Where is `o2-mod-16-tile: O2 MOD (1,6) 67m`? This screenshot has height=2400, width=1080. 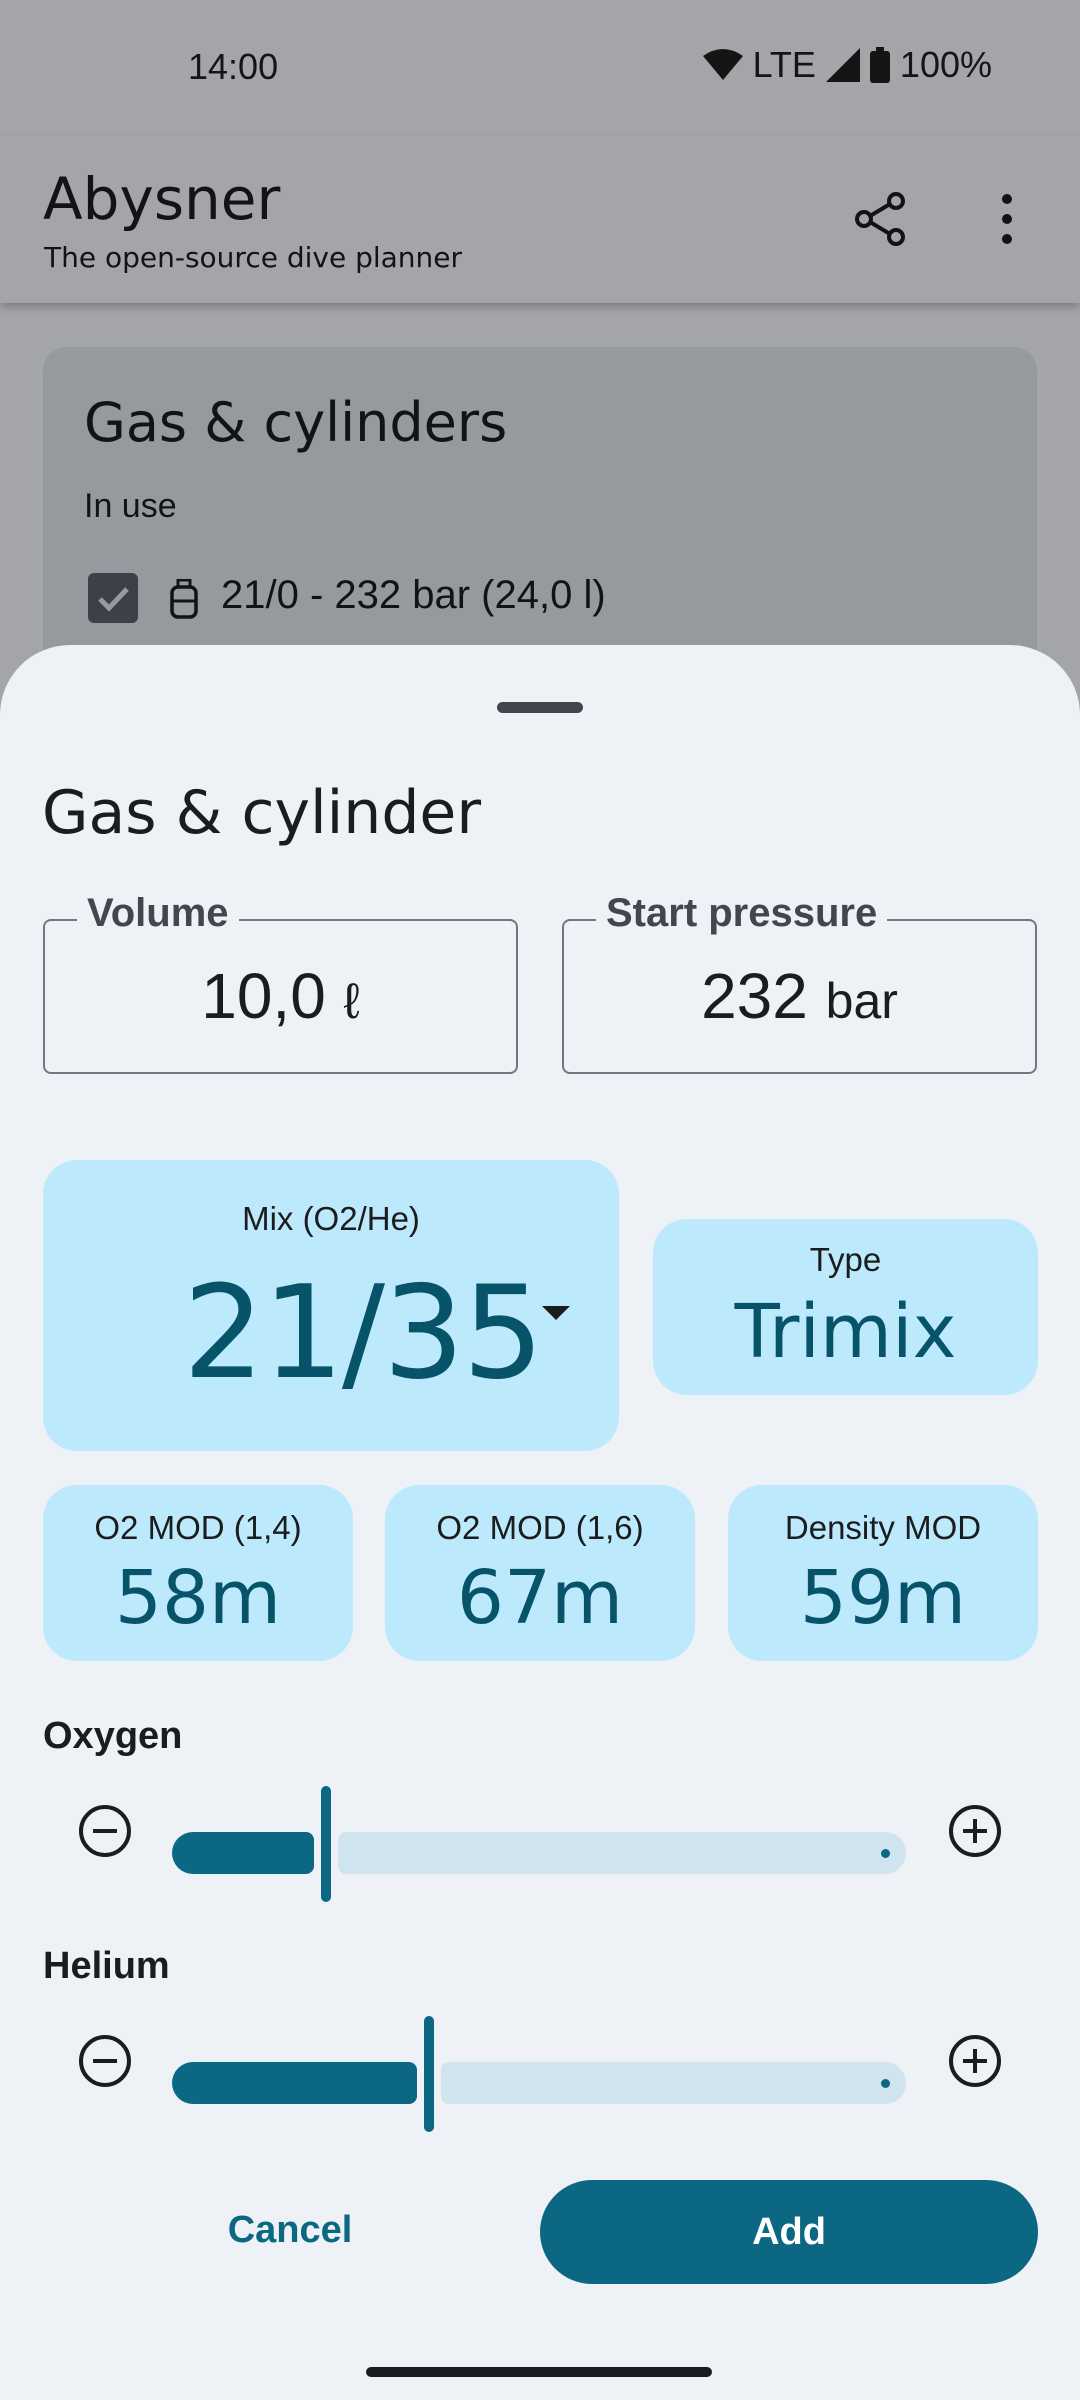 o2-mod-16-tile: O2 MOD (1,6) 67m is located at coordinates (540, 1573).